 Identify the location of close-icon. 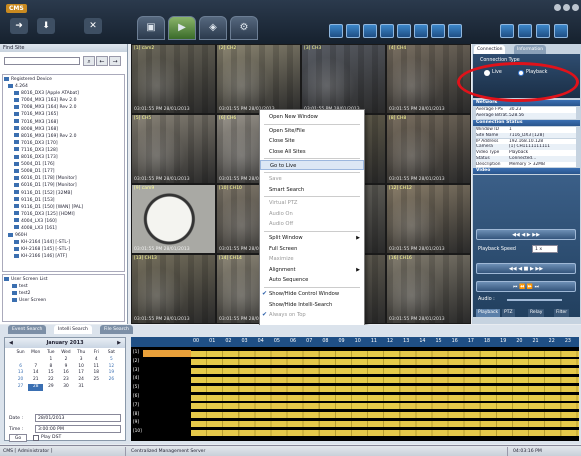
(575, 7).